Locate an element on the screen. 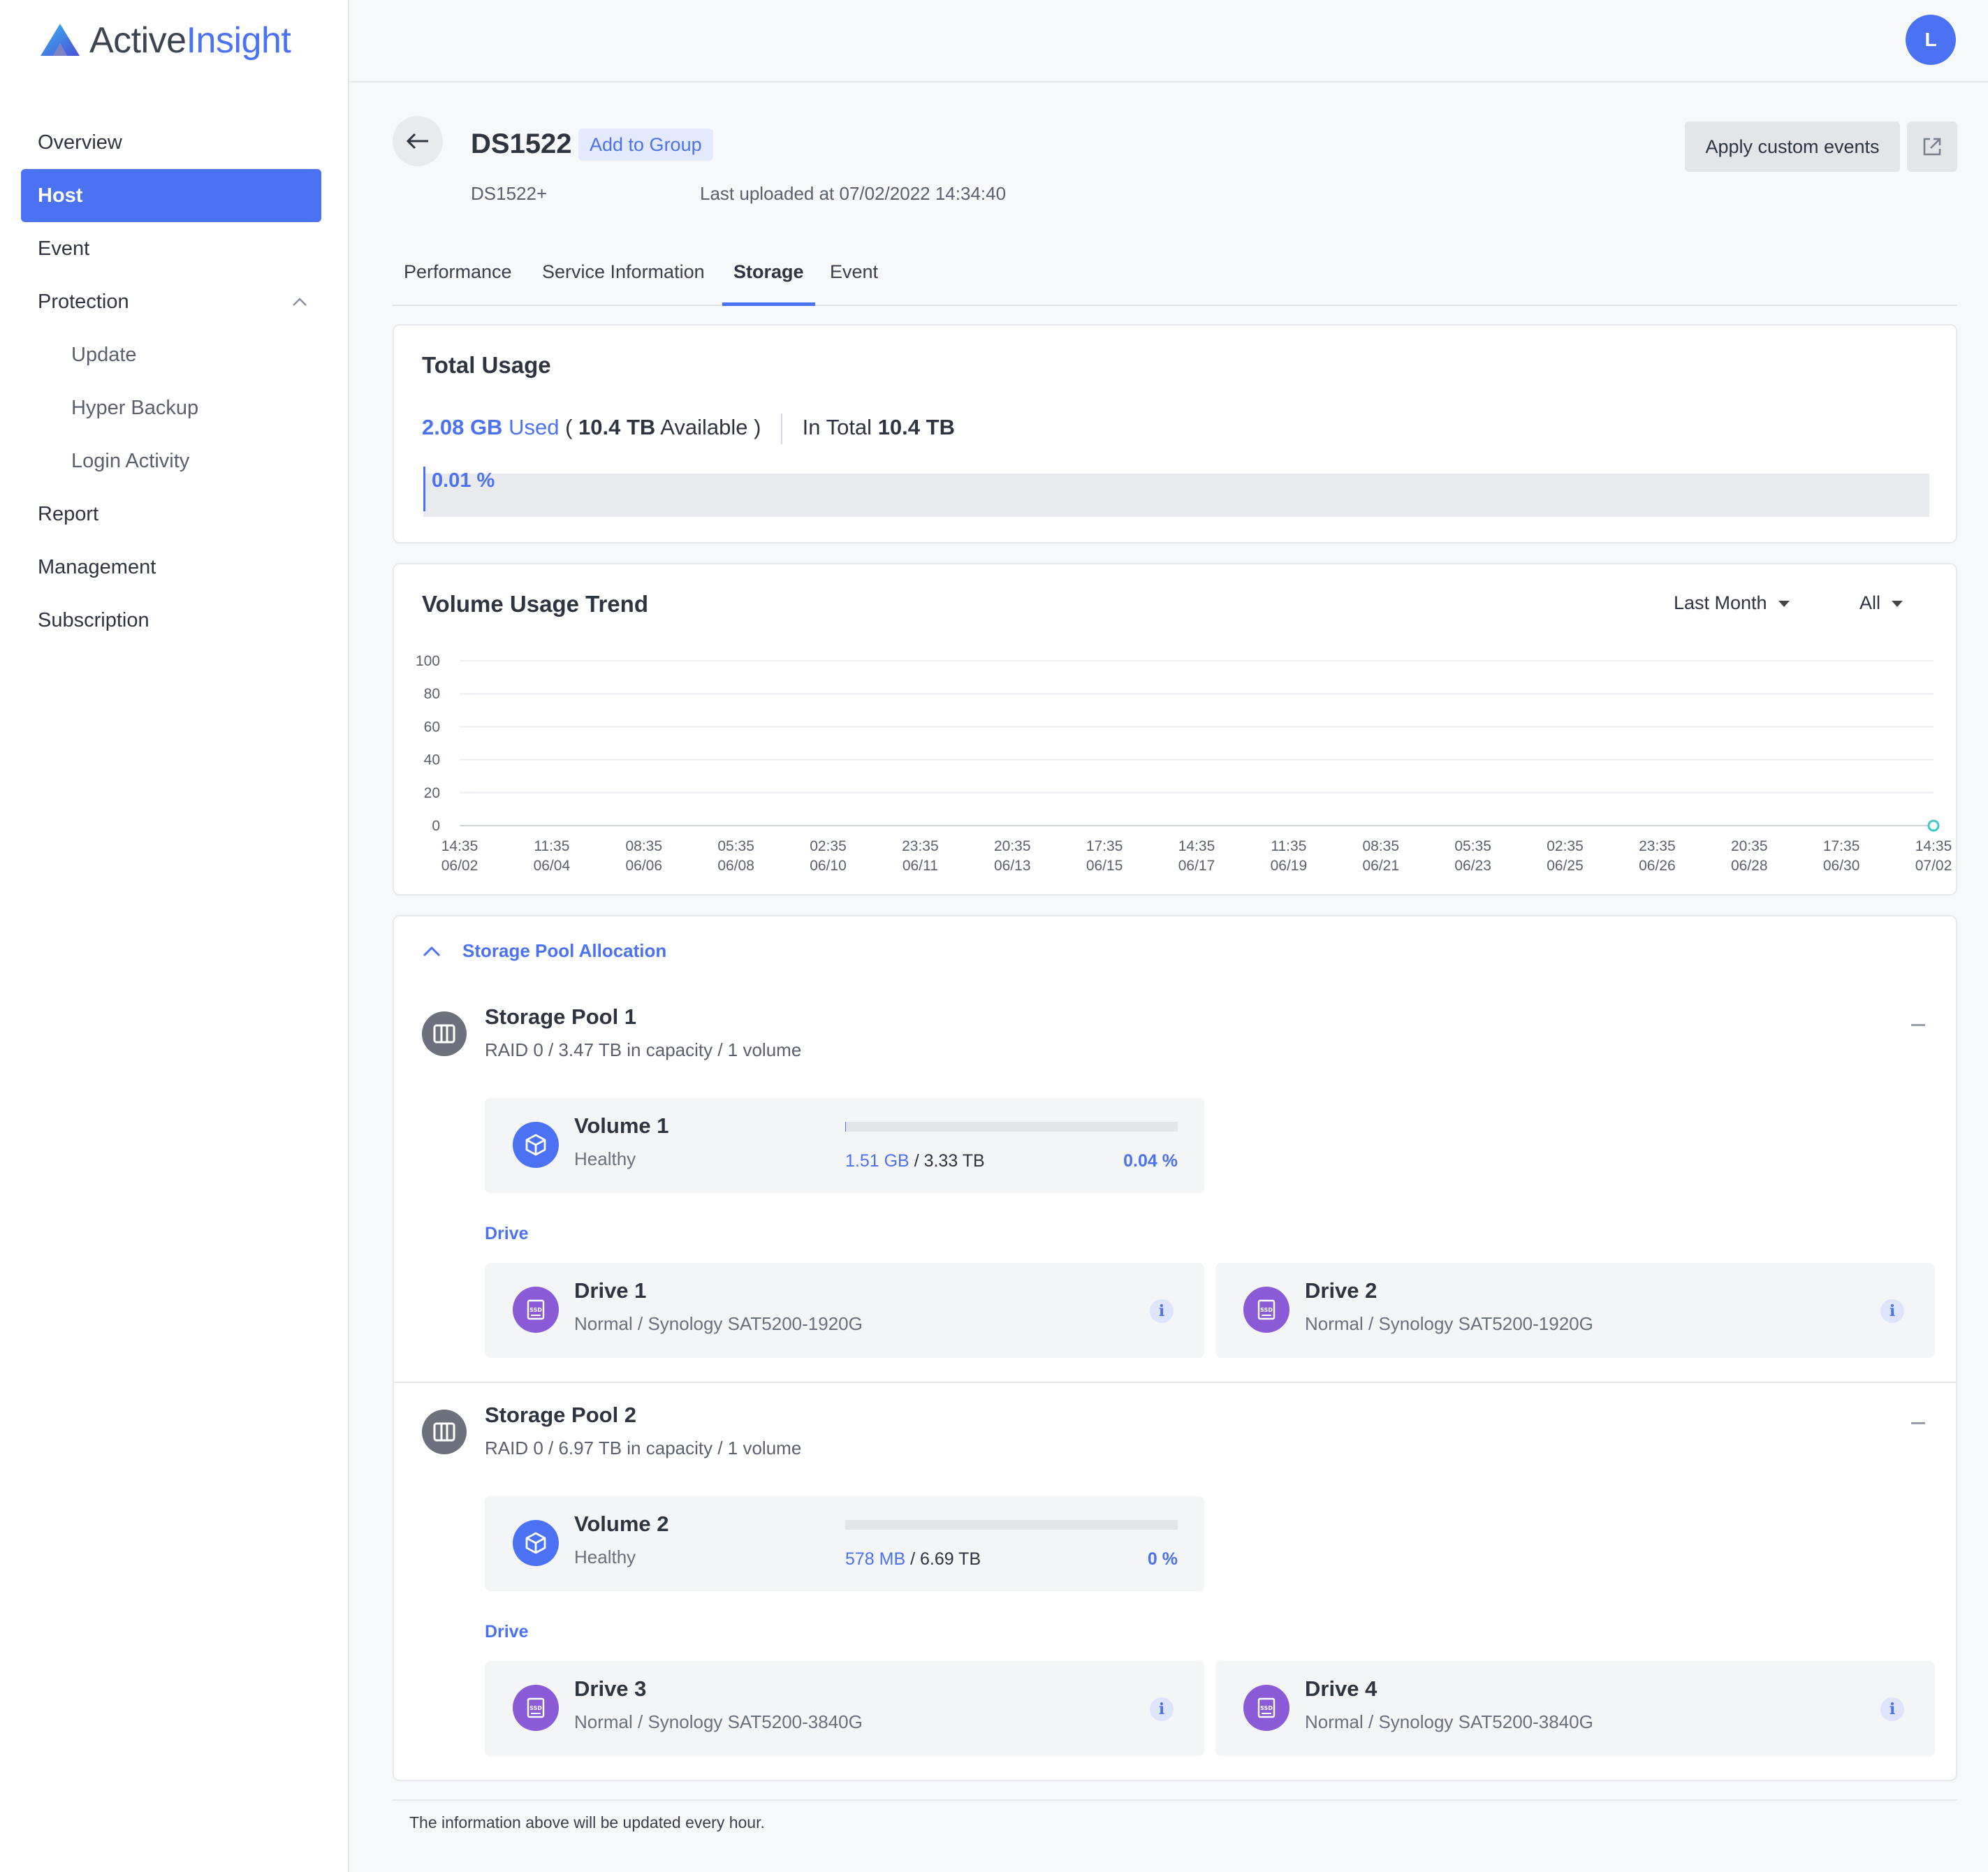  back-button is located at coordinates (418, 141).